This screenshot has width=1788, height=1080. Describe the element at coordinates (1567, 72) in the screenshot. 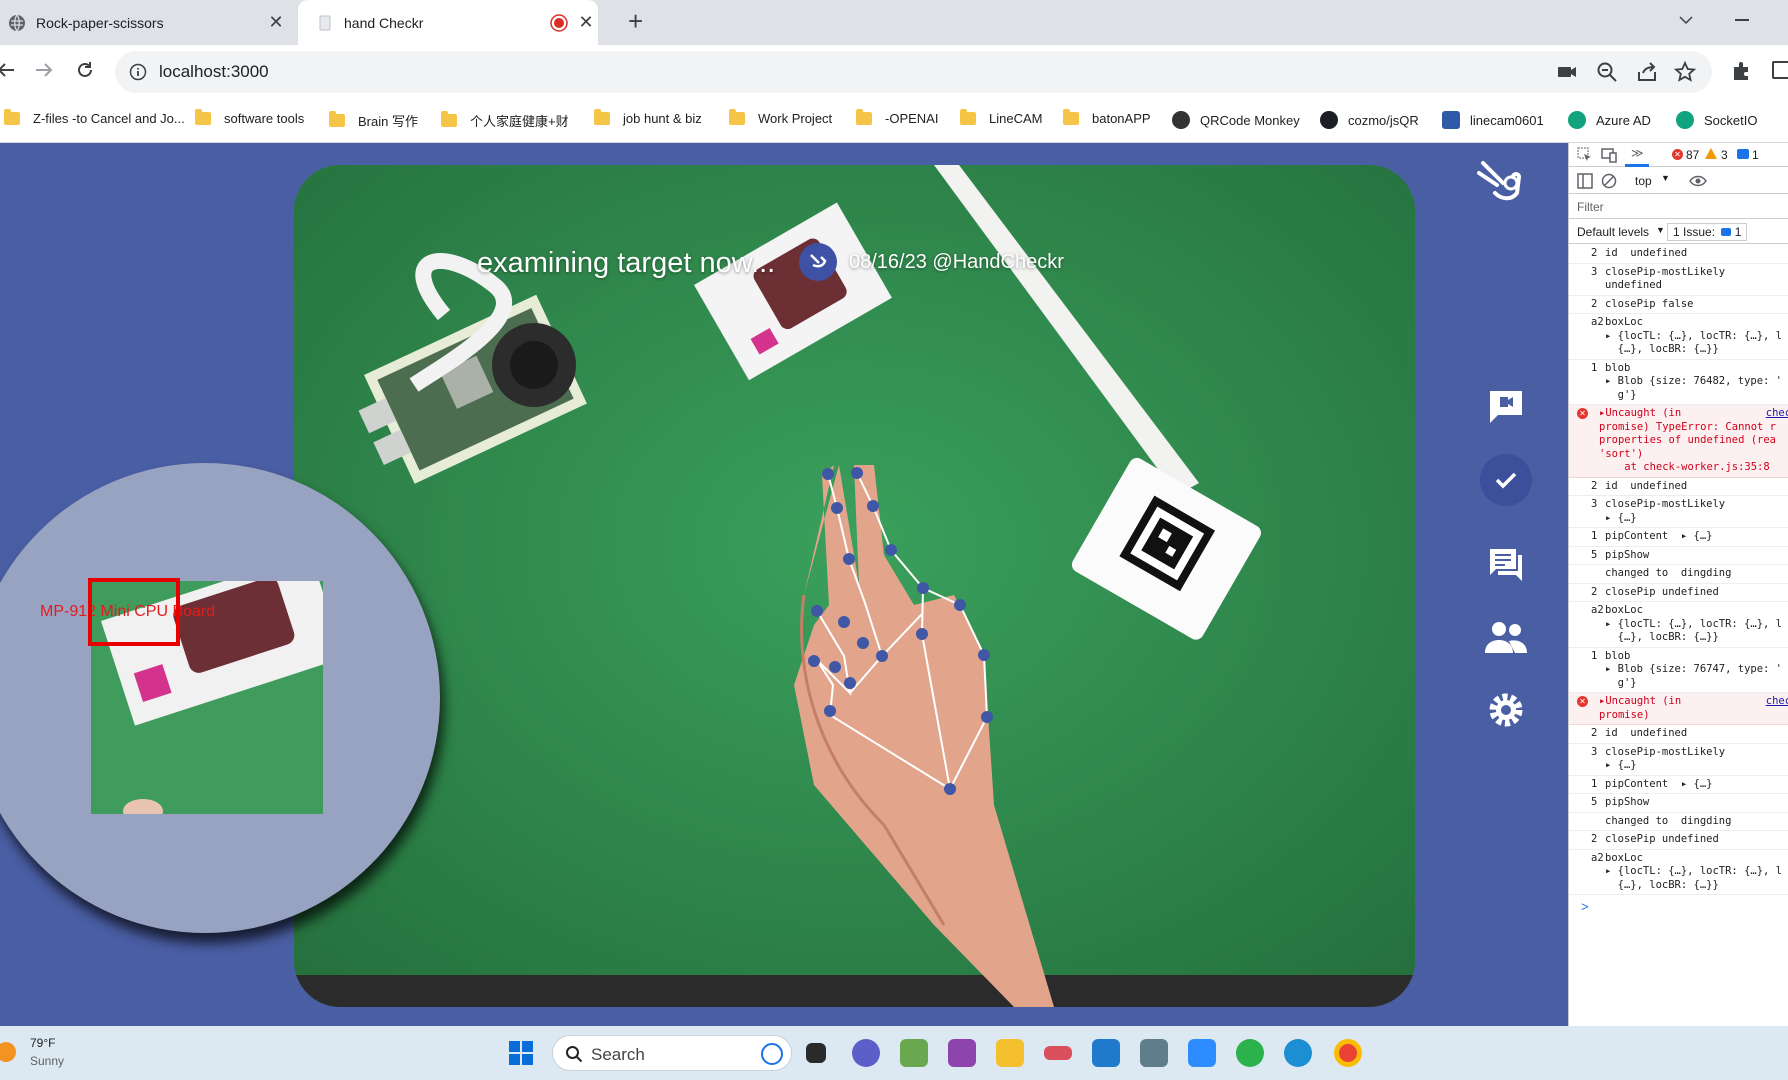

I see `camera-icon` at that location.